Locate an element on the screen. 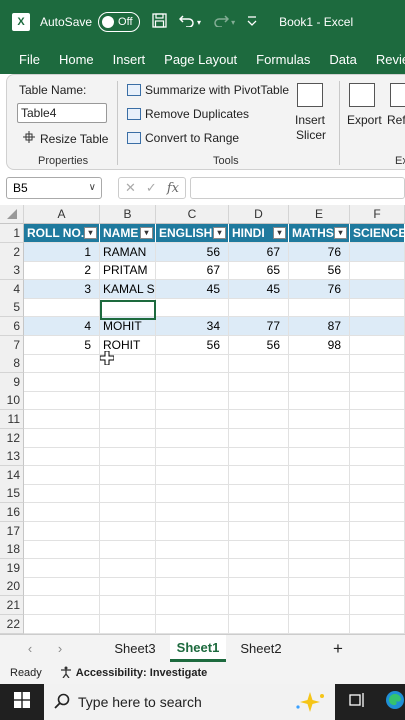  row-header: 15 is located at coordinates (12, 494).